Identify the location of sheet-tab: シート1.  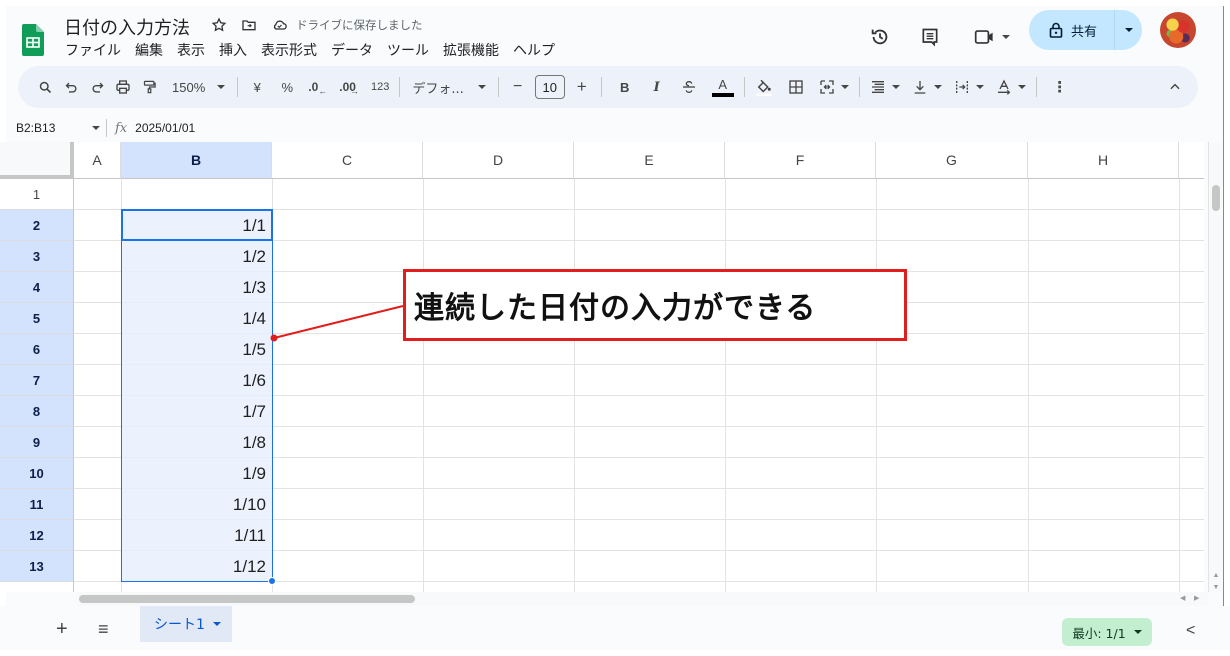
(186, 624).